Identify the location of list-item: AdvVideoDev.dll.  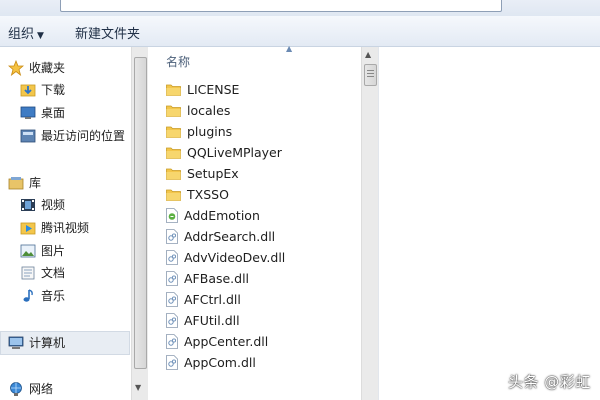
(225, 257).